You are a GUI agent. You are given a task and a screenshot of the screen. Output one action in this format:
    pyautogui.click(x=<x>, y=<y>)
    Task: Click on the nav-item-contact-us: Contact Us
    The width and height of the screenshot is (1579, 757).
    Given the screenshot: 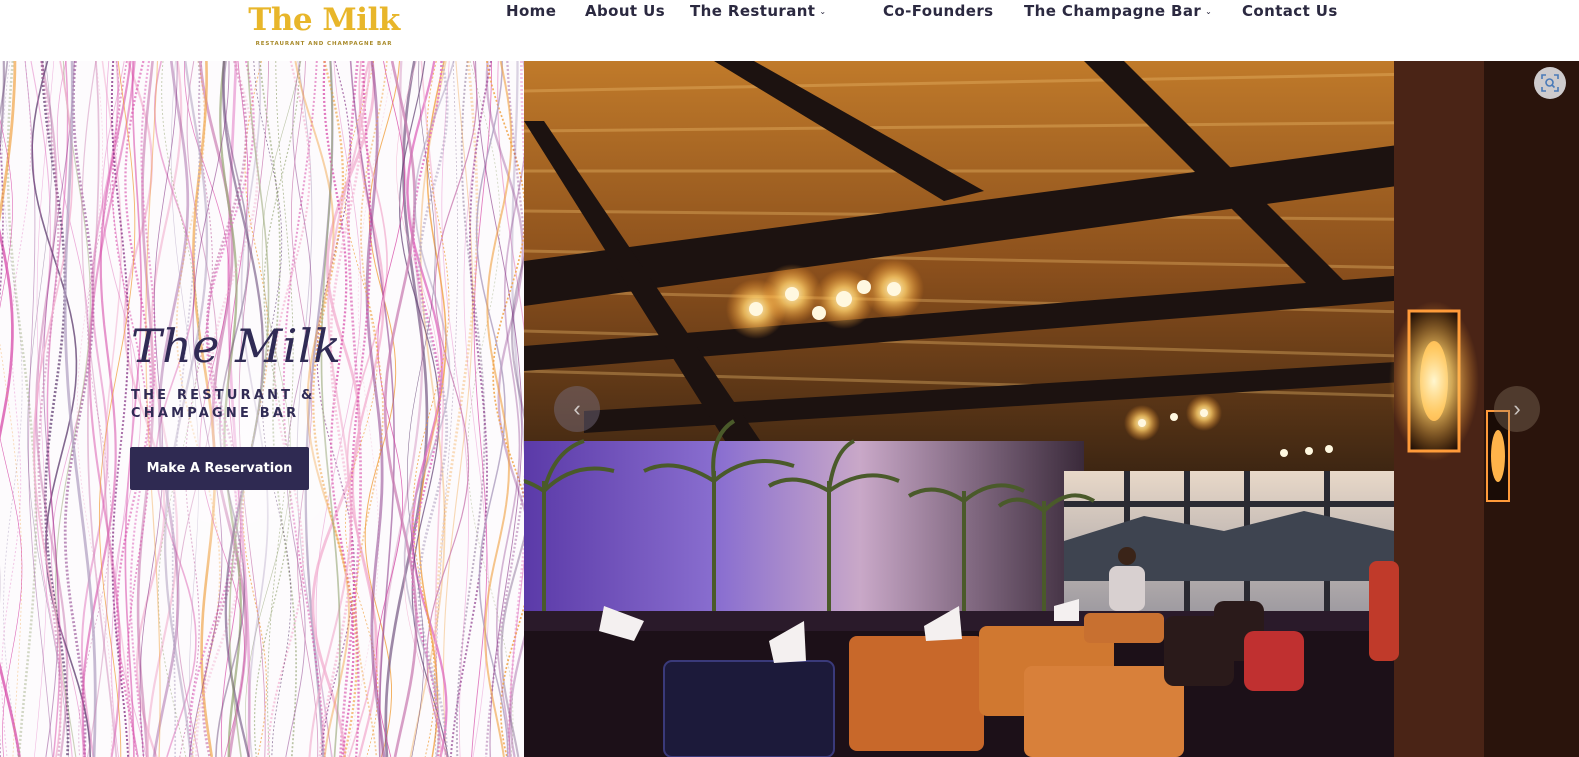 What is the action you would take?
    pyautogui.click(x=1290, y=11)
    